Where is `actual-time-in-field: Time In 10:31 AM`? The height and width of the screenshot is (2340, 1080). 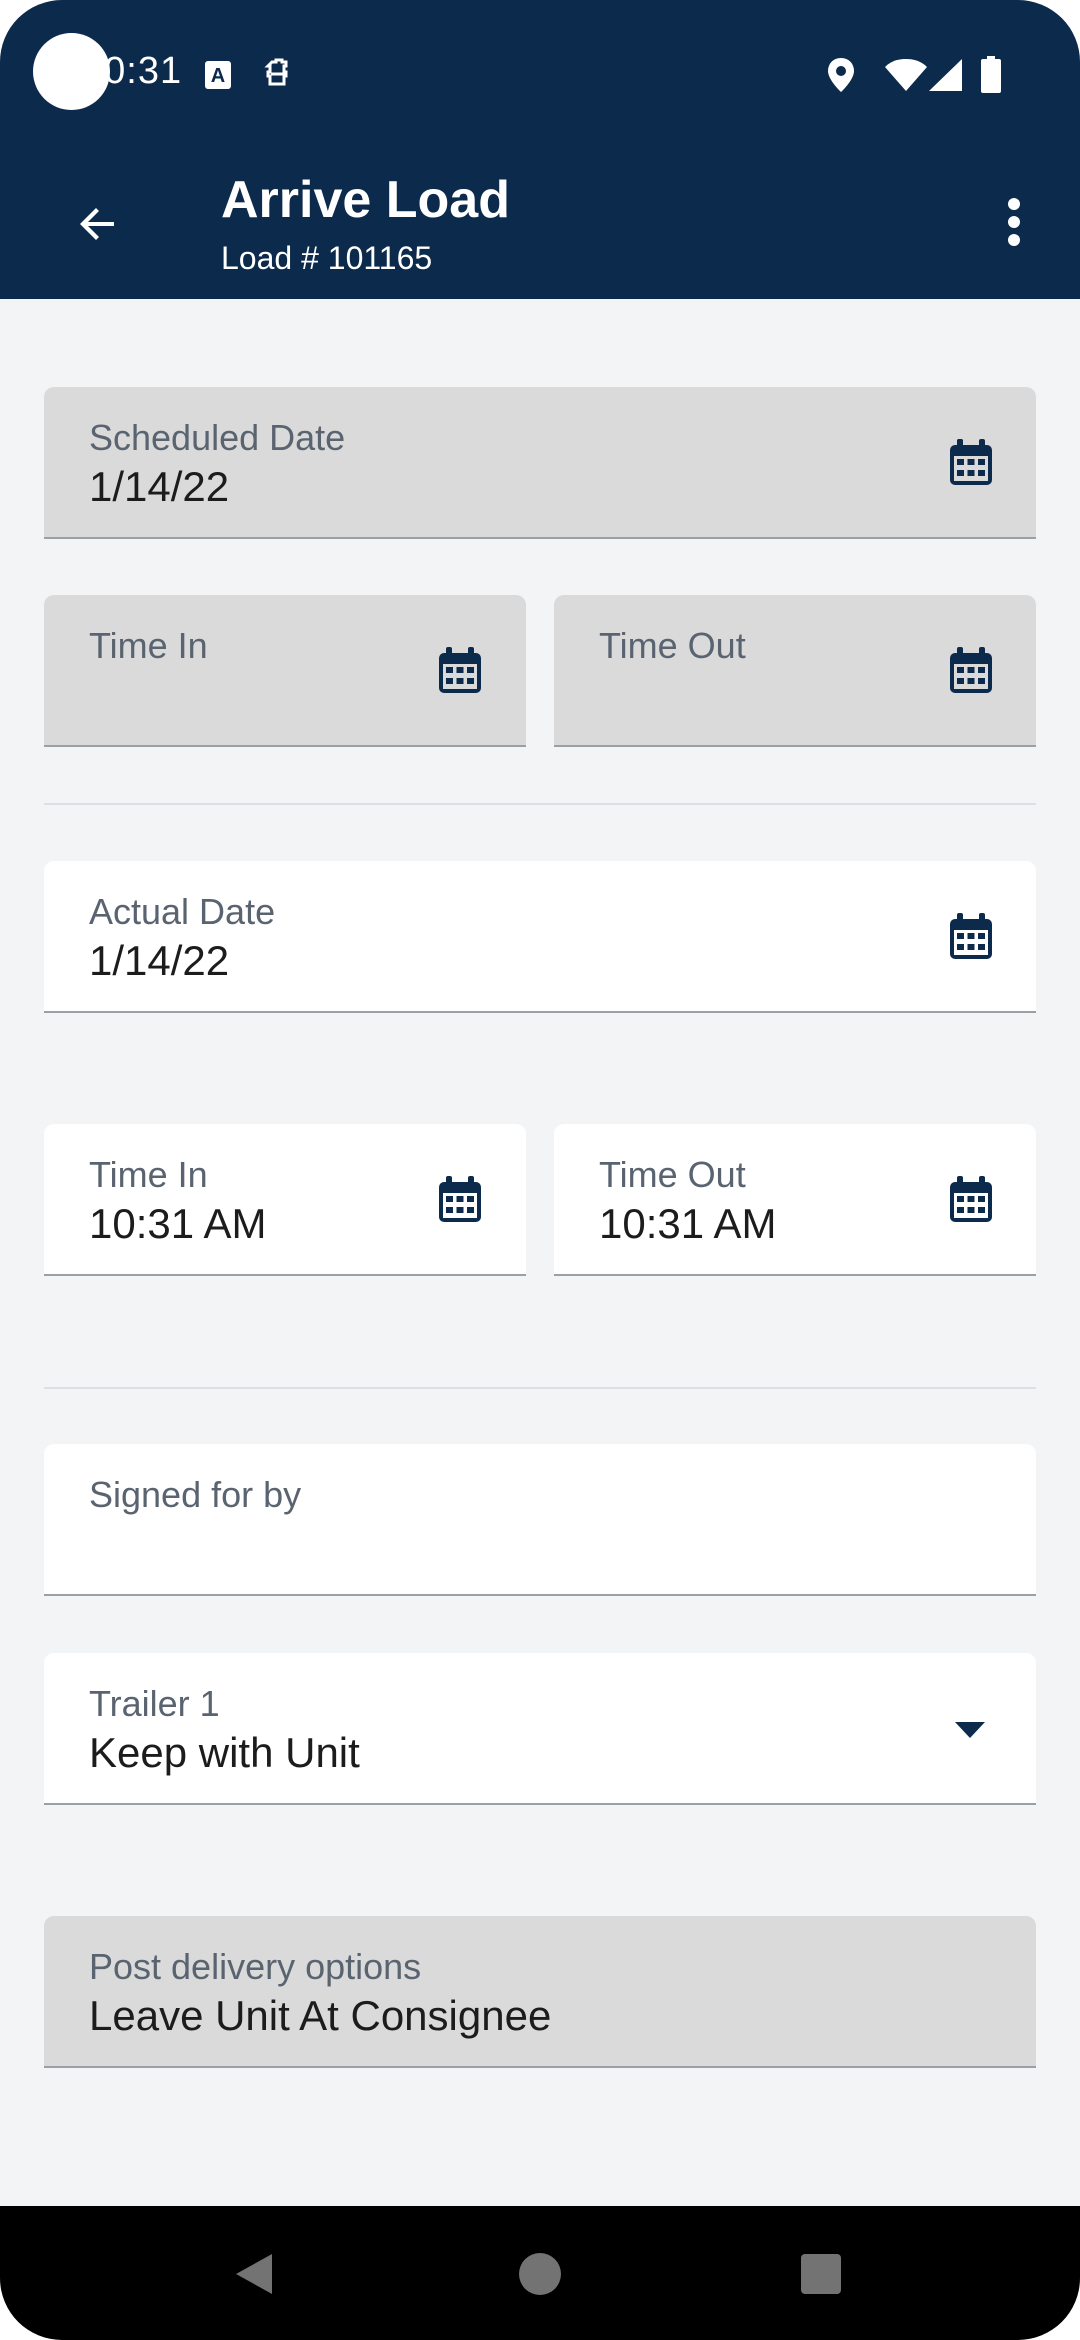 actual-time-in-field: Time In 10:31 AM is located at coordinates (285, 1200).